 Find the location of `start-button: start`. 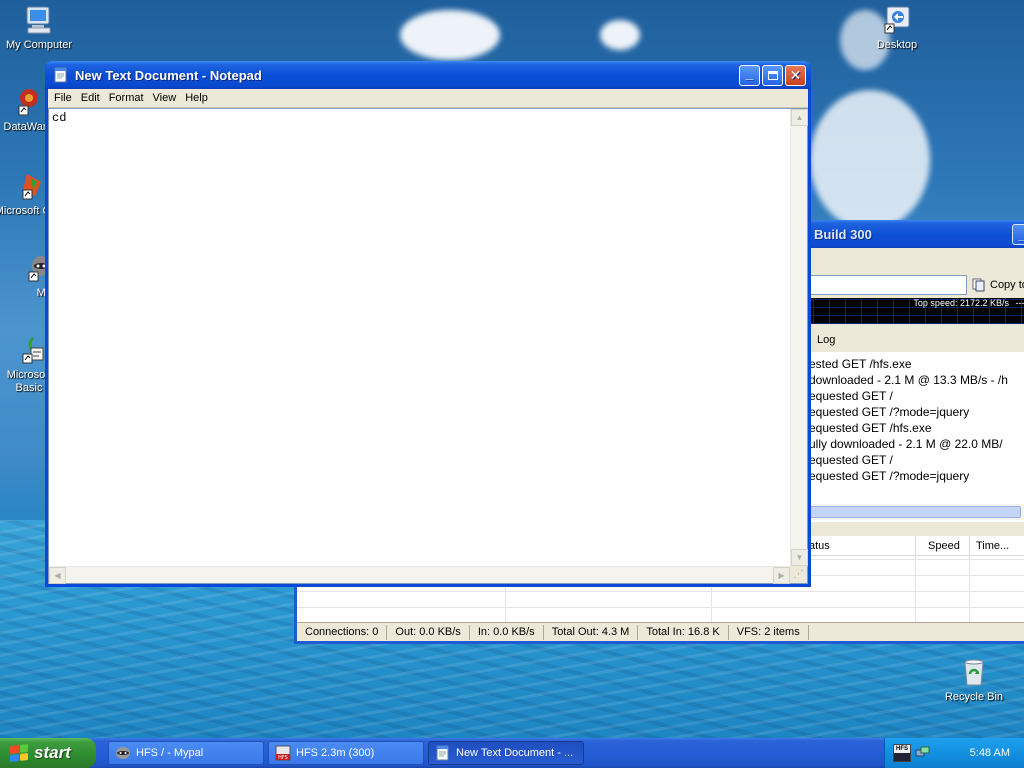

start-button: start is located at coordinates (48, 753).